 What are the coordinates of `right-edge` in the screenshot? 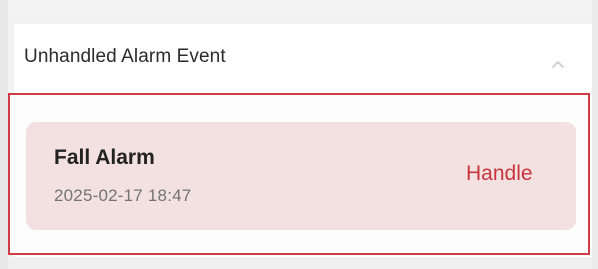 It's located at (595, 134).